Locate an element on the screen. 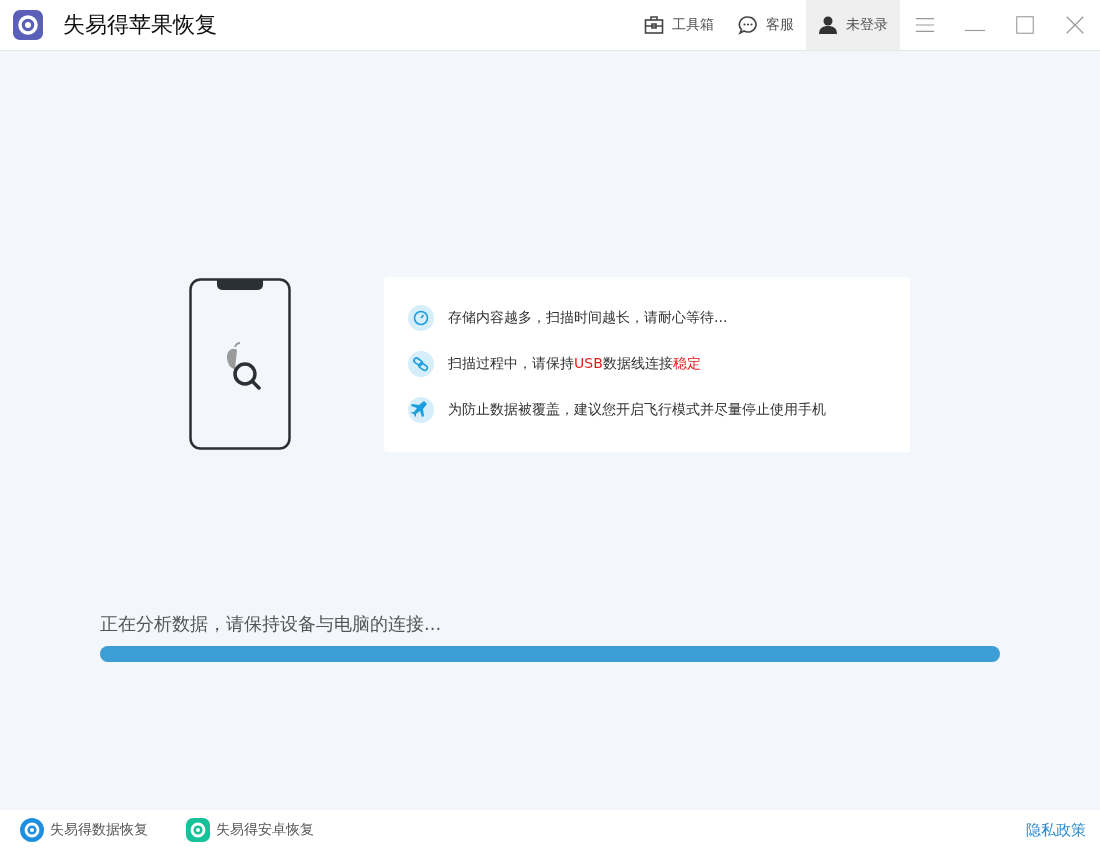 This screenshot has height=850, width=1100. window-title: 失易得苹果恢复 is located at coordinates (140, 25).